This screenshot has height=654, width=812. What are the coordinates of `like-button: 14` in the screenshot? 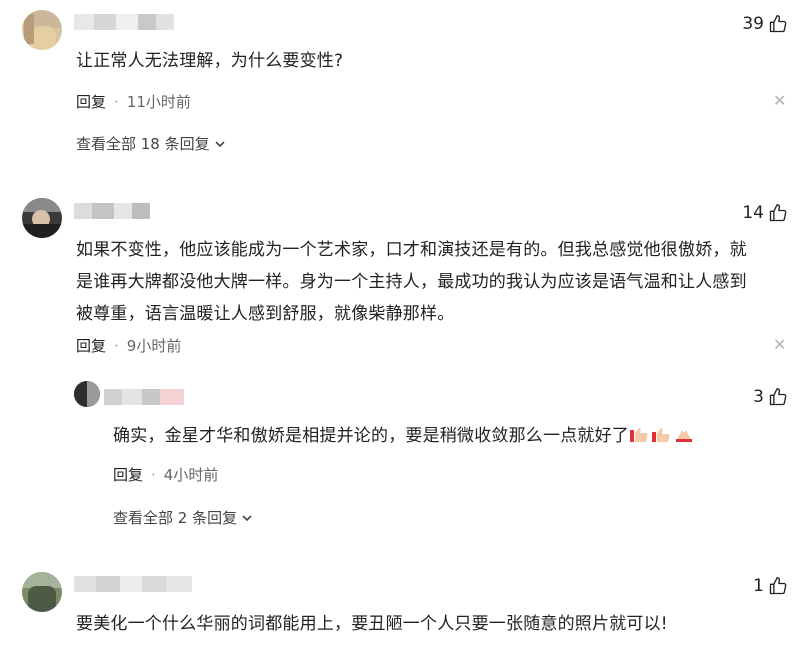 It's located at (765, 213).